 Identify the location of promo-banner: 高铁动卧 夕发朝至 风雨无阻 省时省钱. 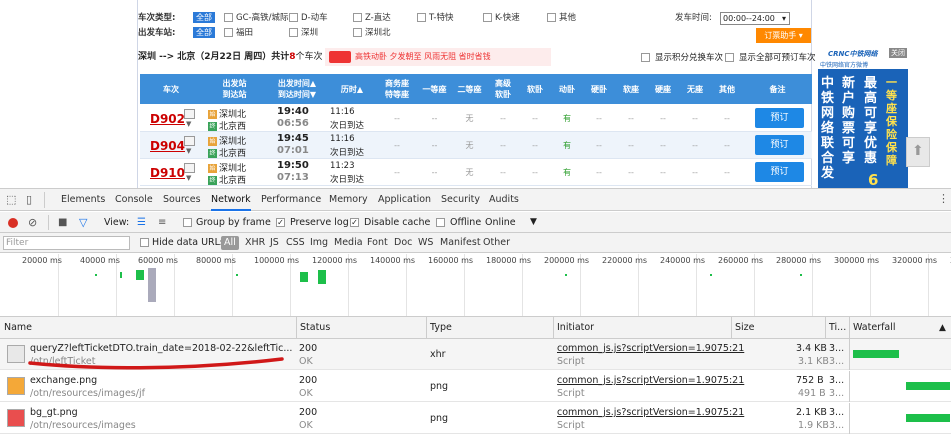
(438, 57).